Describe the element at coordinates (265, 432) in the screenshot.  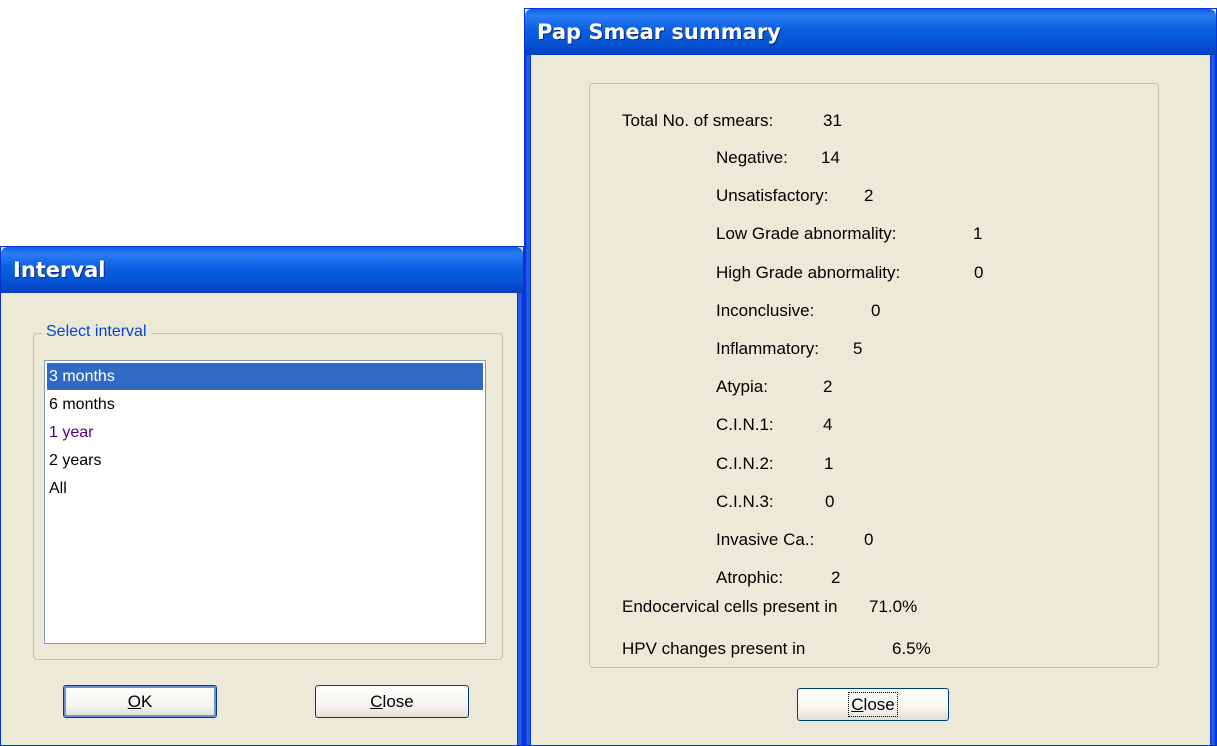
I see `interval-option: 1 year` at that location.